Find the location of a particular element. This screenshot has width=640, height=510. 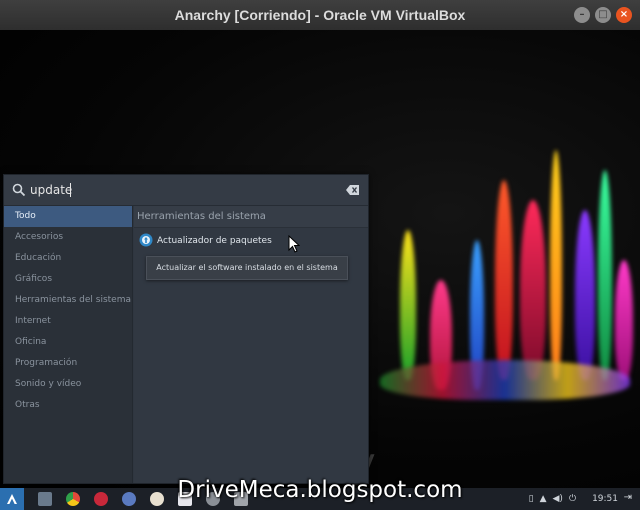

maximize-button: □ is located at coordinates (603, 15).